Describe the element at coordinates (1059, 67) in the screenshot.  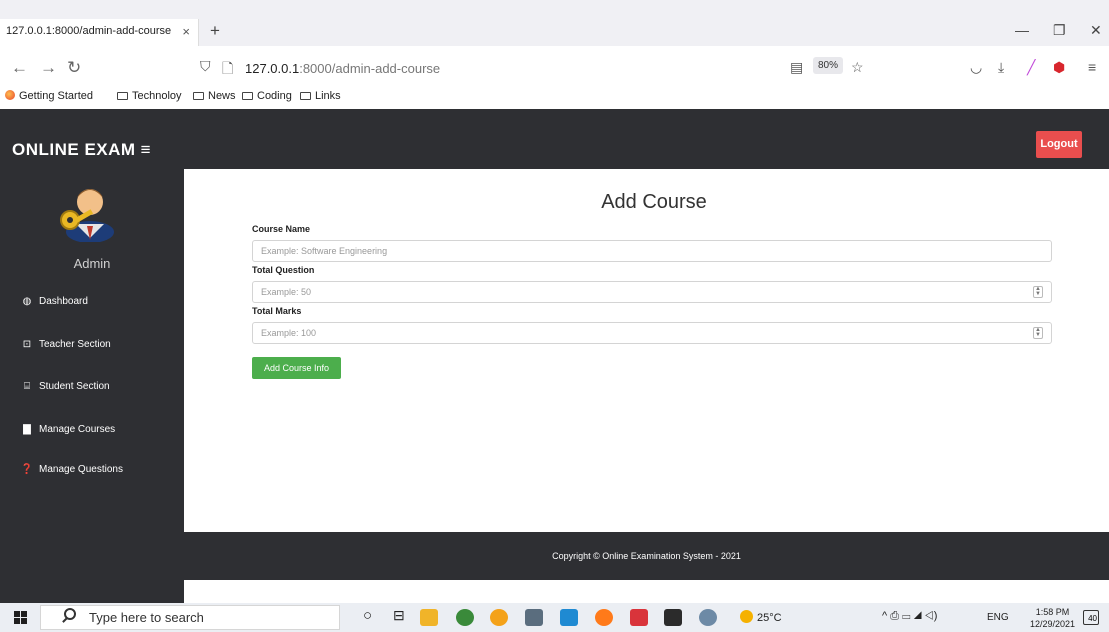
I see `ublock-icon: ⬢` at that location.